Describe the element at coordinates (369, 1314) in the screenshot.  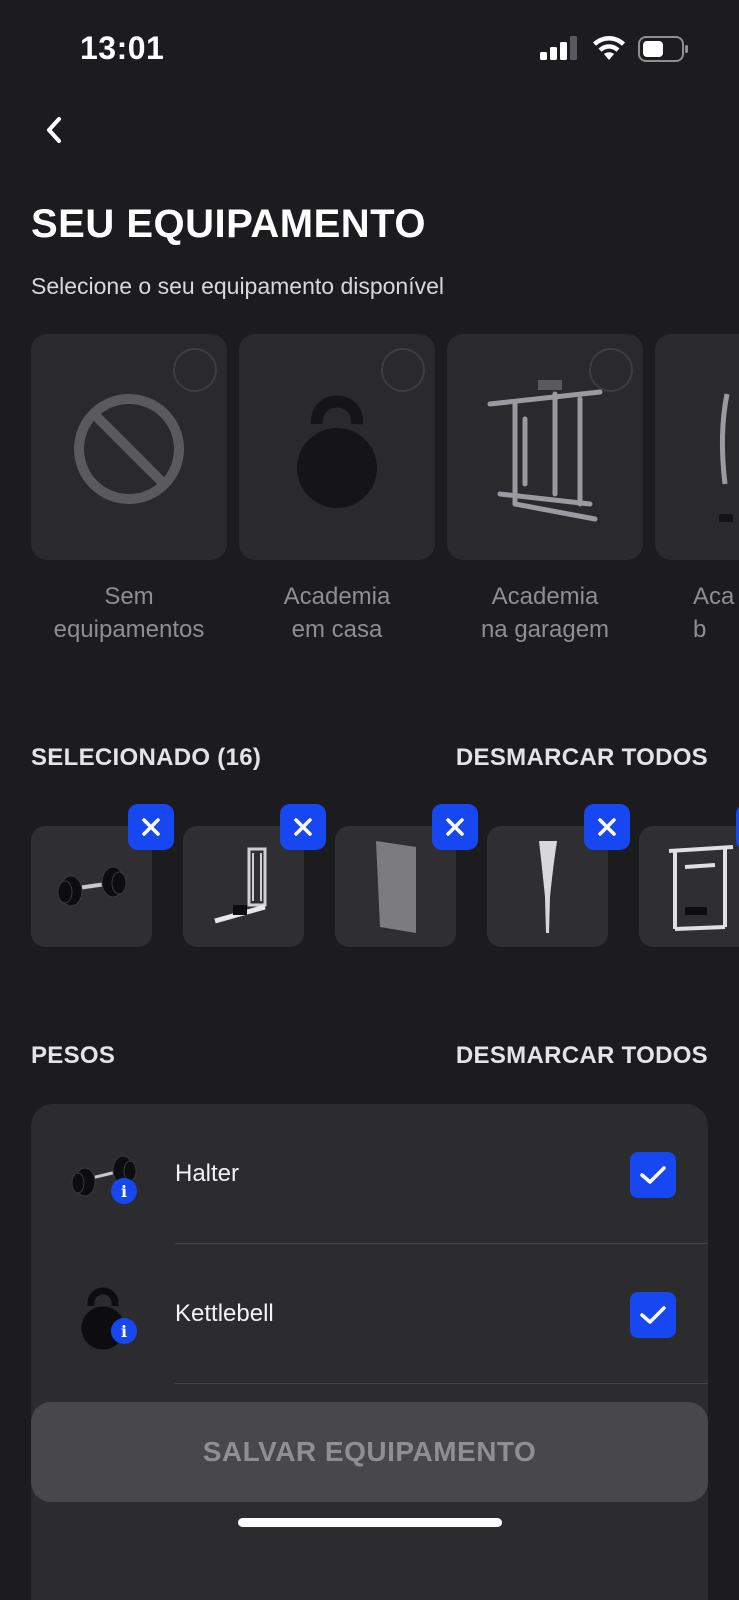
I see `list-item-kettlebell: i Kettlebell` at that location.